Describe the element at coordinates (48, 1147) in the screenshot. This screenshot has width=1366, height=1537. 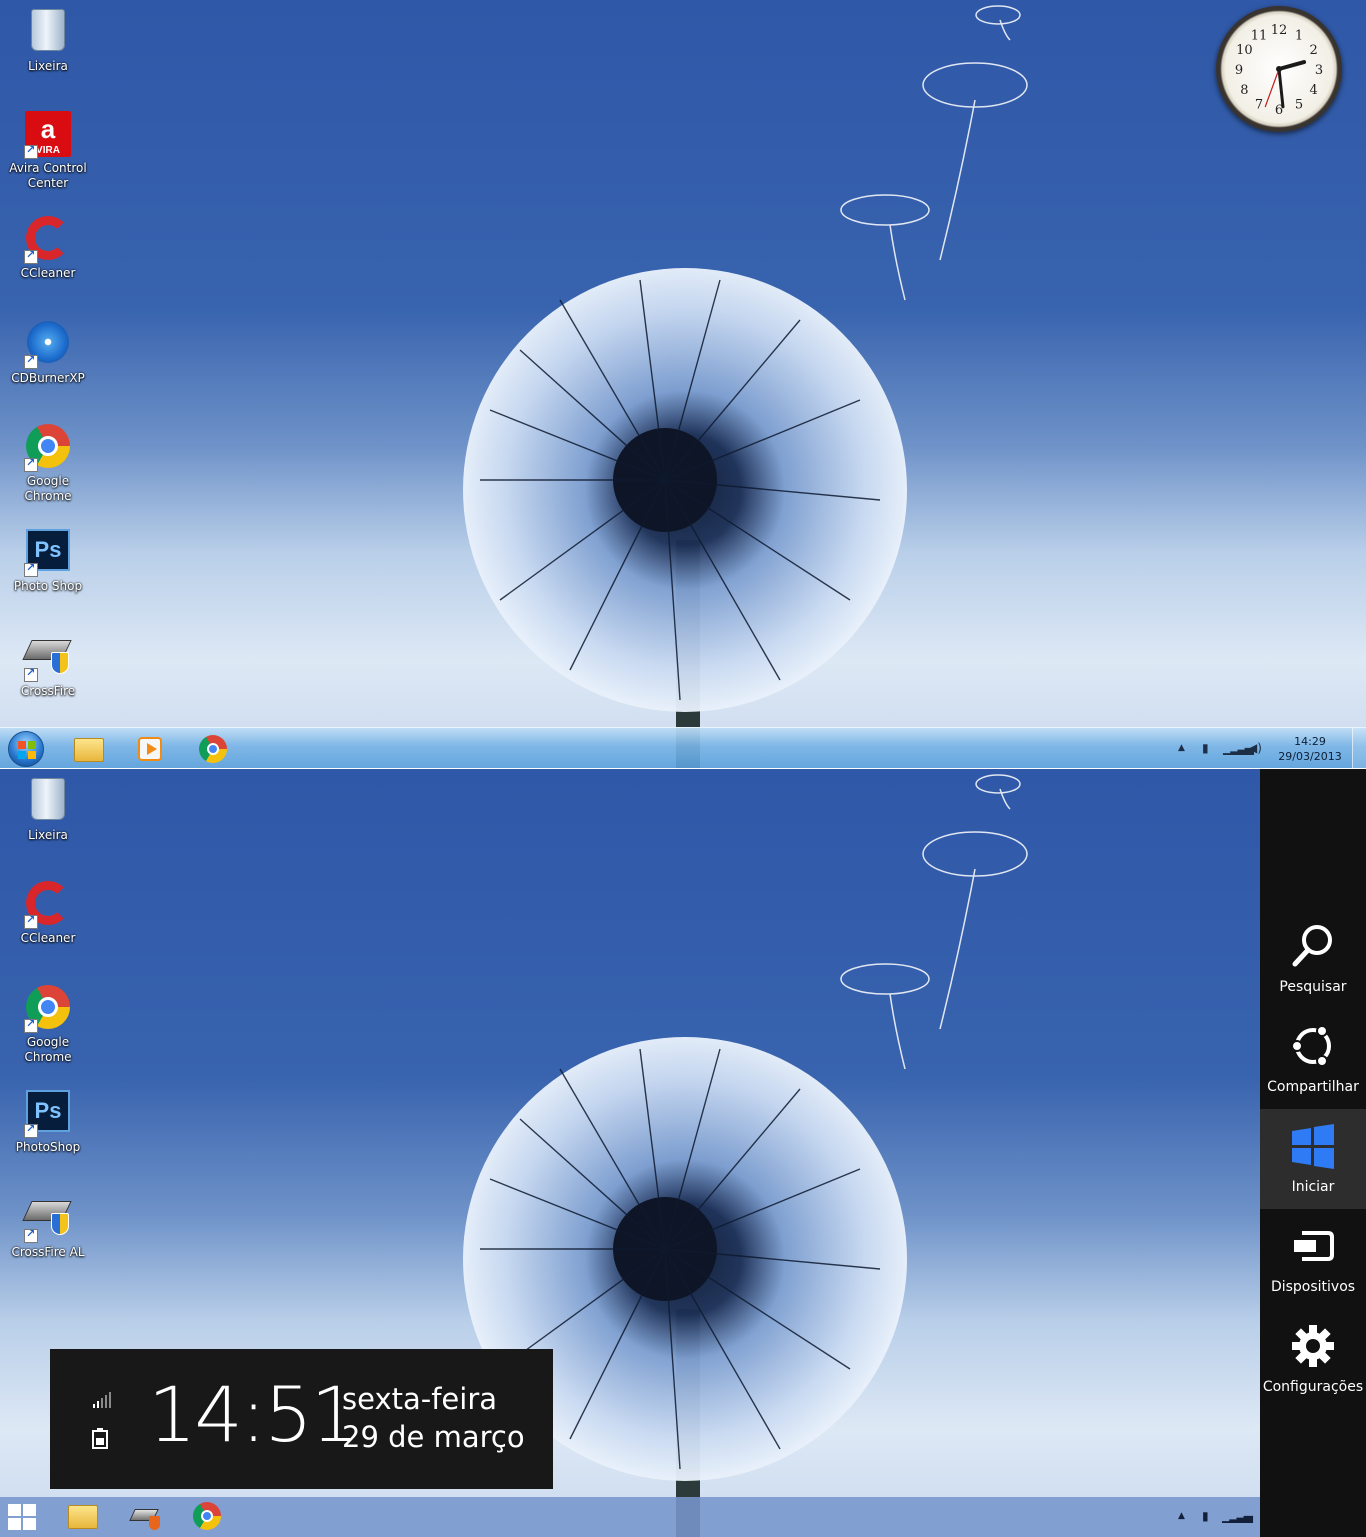
I see `desktop-icon-label: PhotoShop` at that location.